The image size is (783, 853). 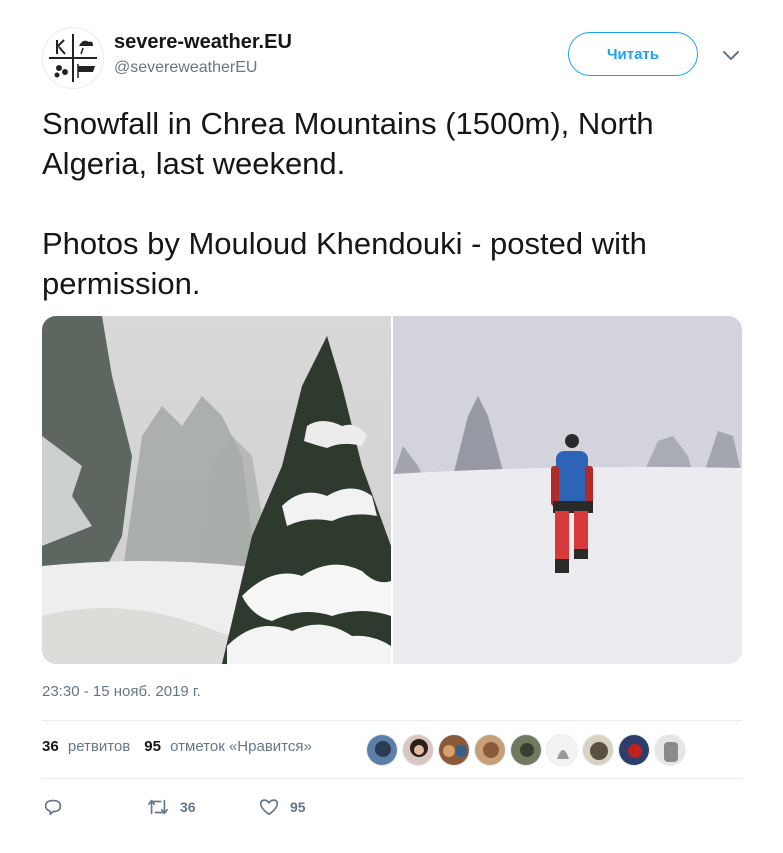 I want to click on author-name: severe-weather.EU, so click(x=203, y=42).